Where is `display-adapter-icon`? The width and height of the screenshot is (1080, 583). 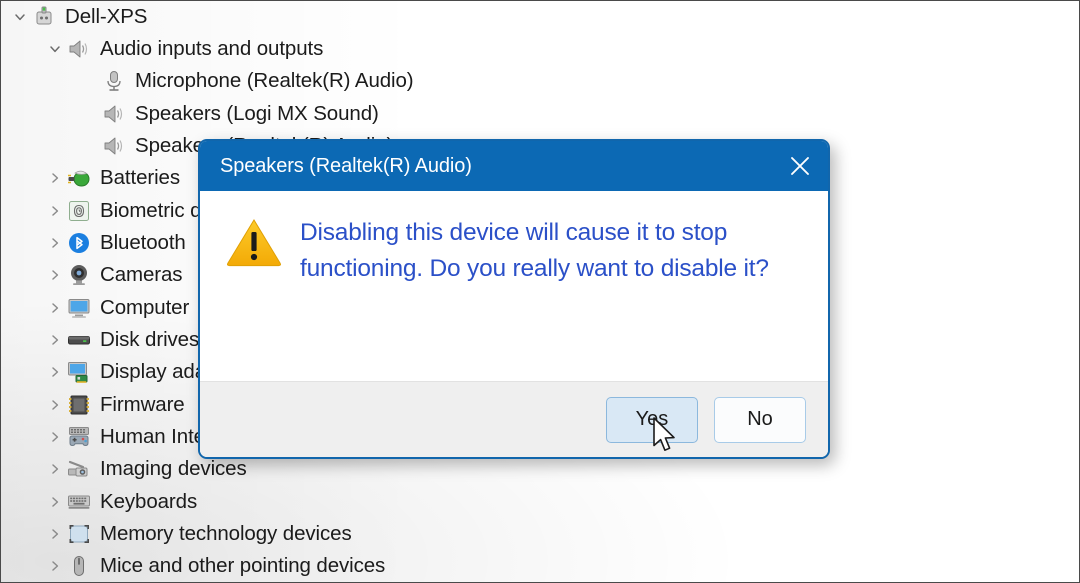
display-adapter-icon is located at coordinates (79, 372).